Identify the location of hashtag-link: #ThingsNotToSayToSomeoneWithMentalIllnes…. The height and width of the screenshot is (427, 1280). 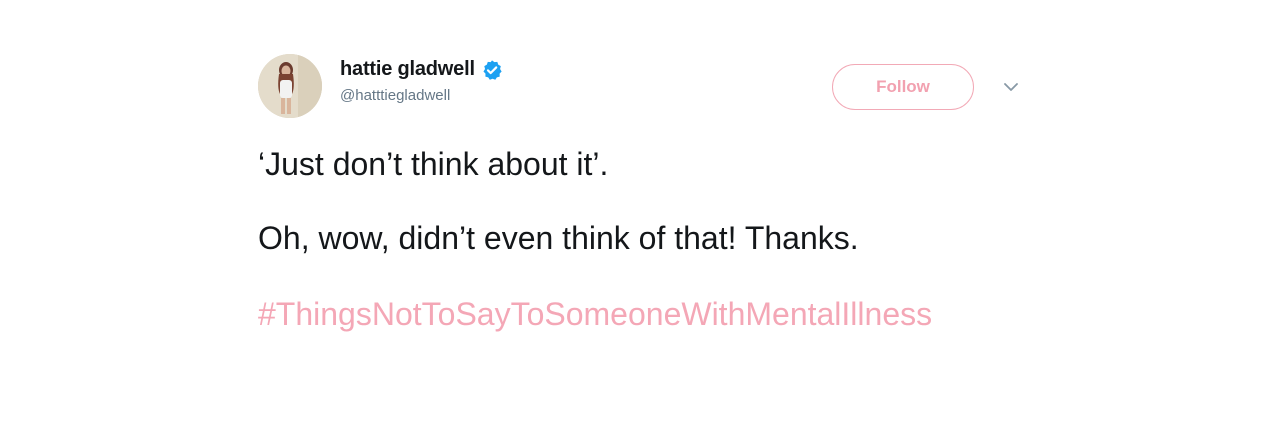
(638, 314).